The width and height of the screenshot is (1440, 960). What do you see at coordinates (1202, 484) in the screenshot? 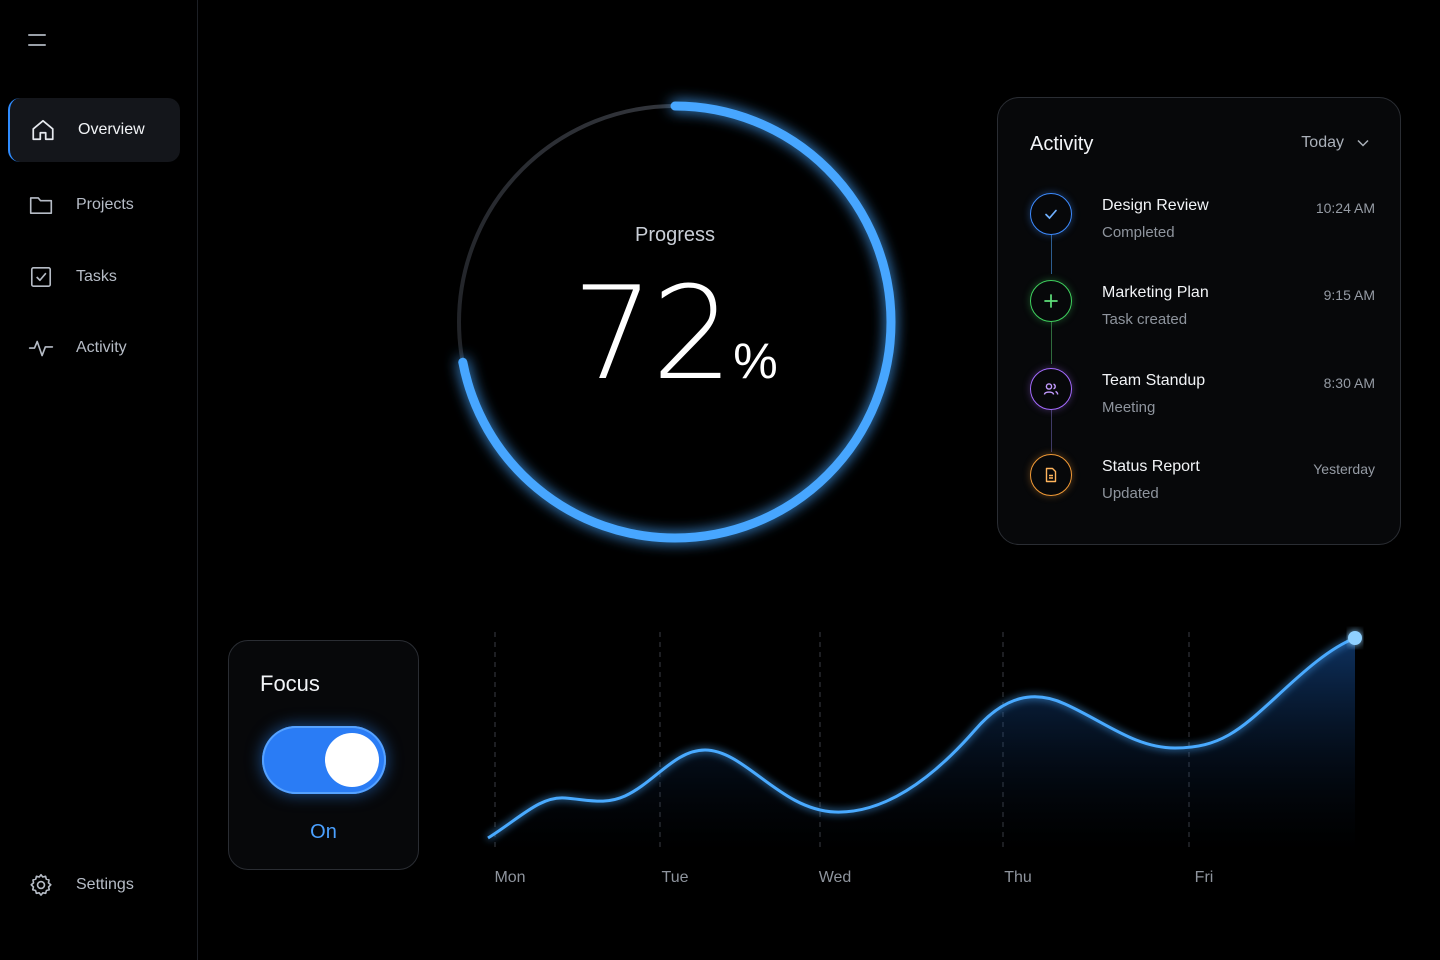
I see `activity-item: Status Report Updated Yesterday` at bounding box center [1202, 484].